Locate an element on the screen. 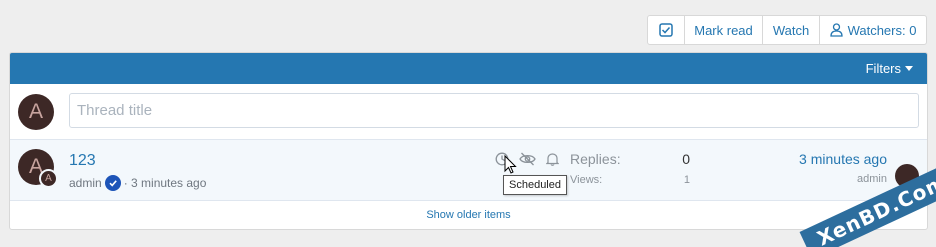  filters-button: Filters is located at coordinates (889, 68).